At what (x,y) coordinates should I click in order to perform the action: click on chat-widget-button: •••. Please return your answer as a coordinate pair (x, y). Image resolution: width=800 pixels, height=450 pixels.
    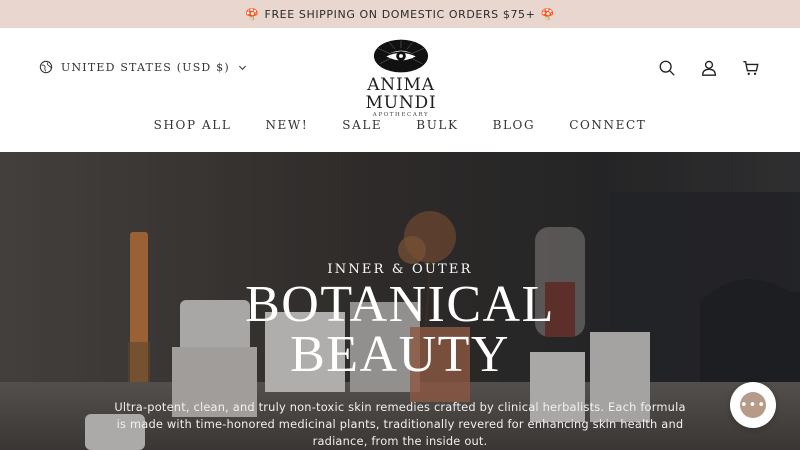
    Looking at the image, I should click on (753, 405).